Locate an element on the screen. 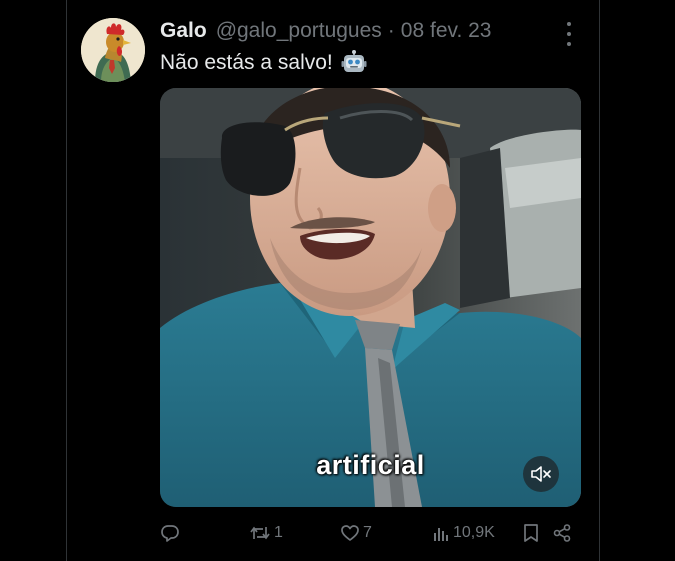  bookmark-button is located at coordinates (531, 533).